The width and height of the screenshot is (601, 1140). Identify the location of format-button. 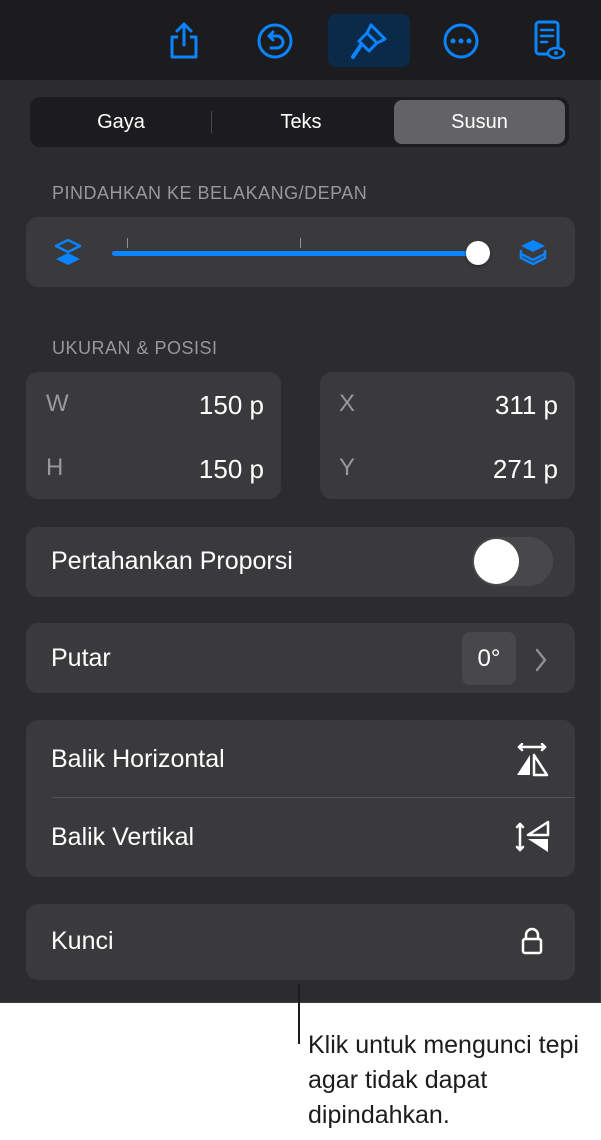
(369, 40).